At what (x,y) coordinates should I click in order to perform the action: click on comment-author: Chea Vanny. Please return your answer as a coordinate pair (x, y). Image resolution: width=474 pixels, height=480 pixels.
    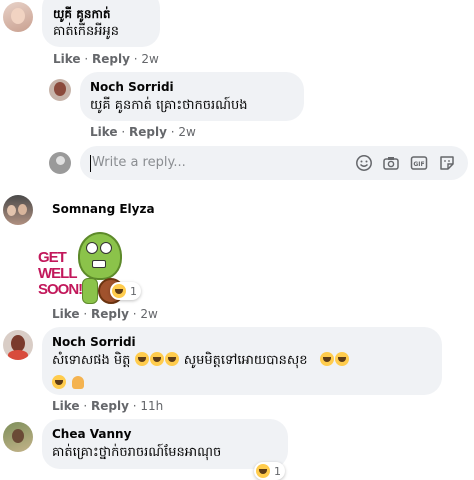
    Looking at the image, I should click on (91, 434).